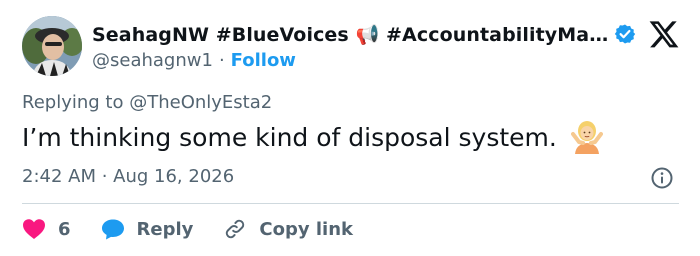 Image resolution: width=700 pixels, height=256 pixels. What do you see at coordinates (350, 203) in the screenshot?
I see `divider` at bounding box center [350, 203].